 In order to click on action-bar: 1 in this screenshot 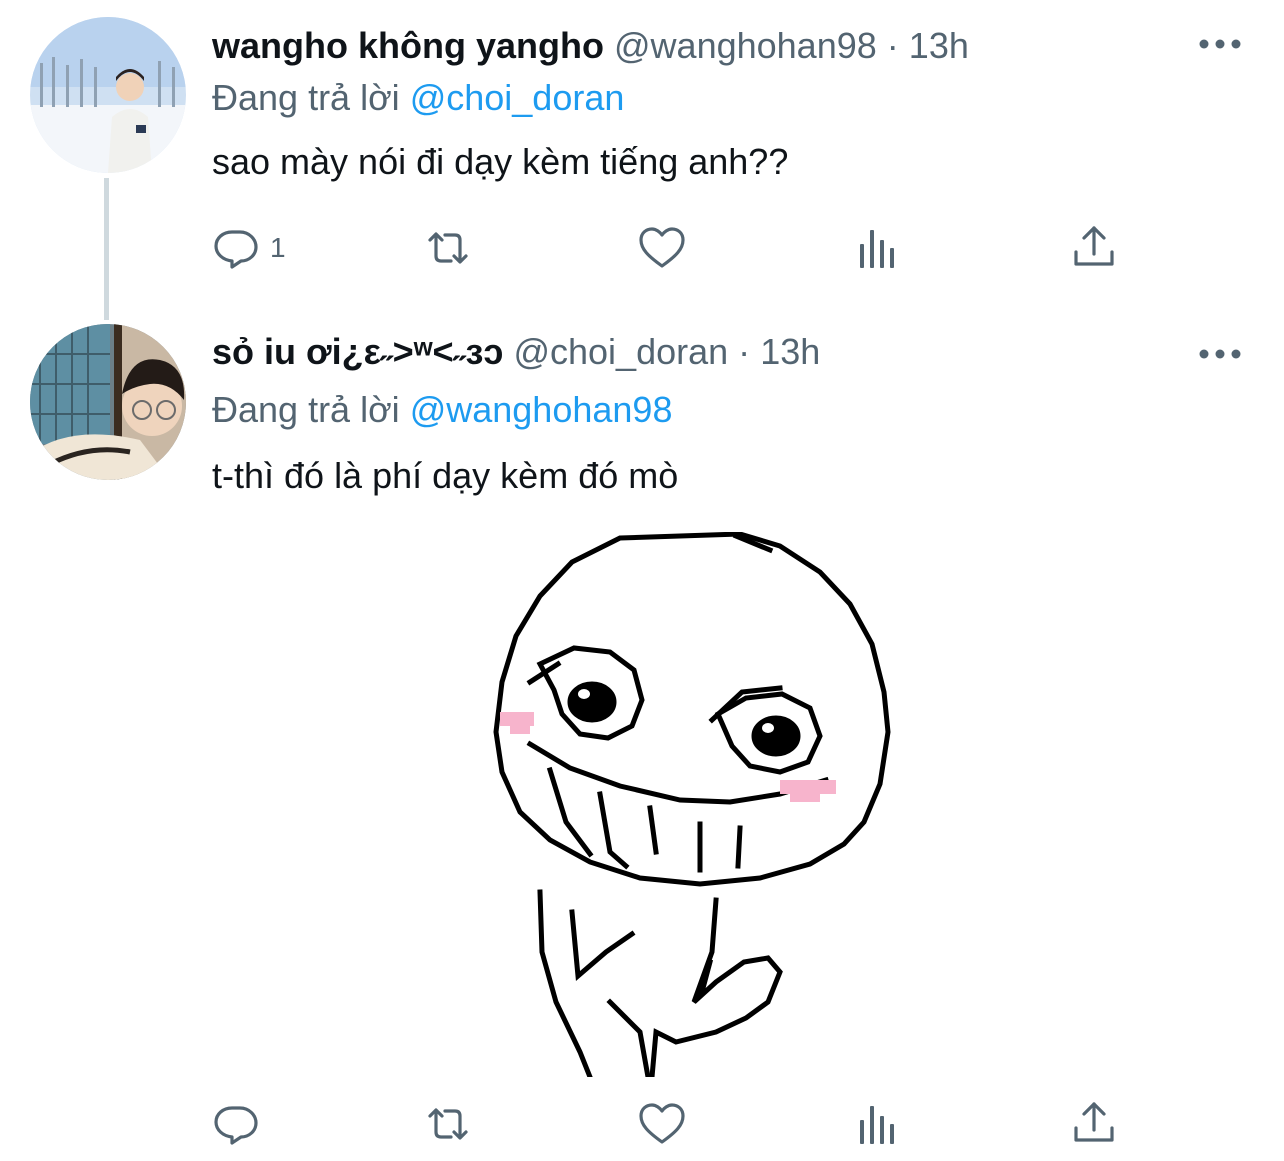, I will do `click(677, 248)`.